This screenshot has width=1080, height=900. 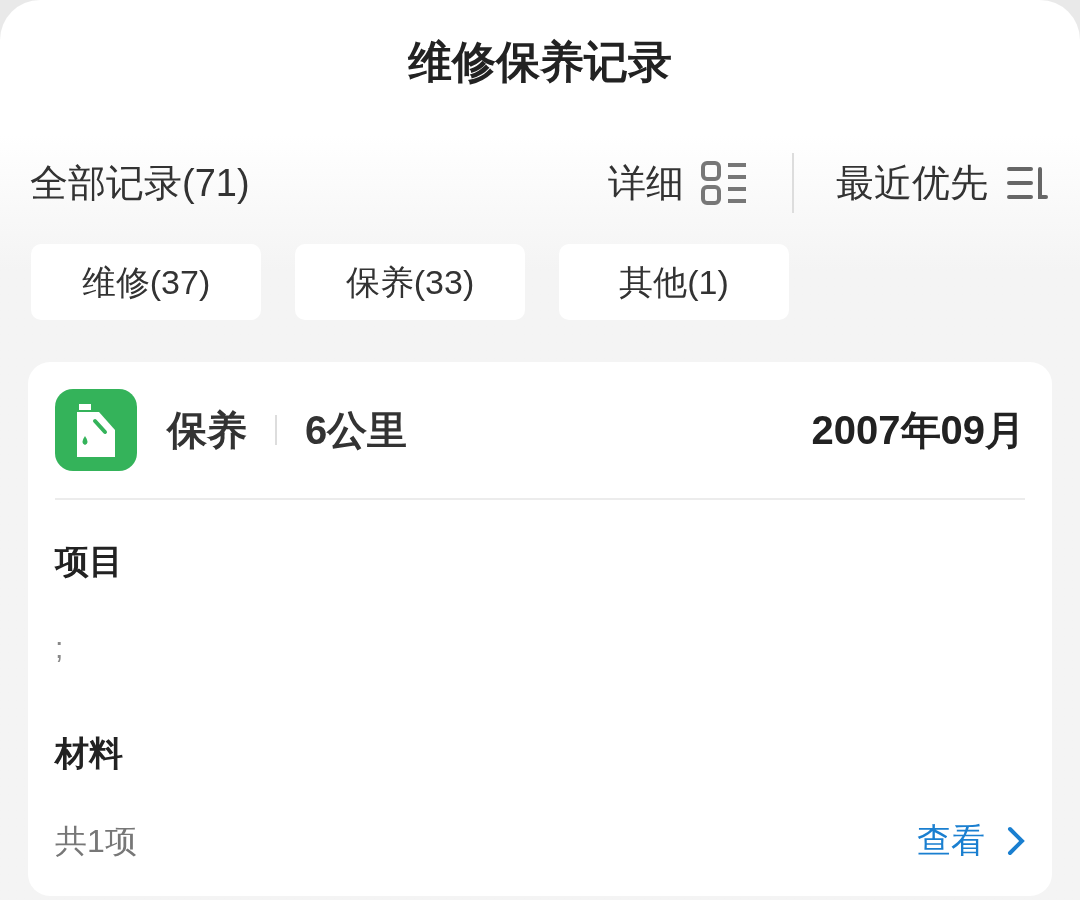 What do you see at coordinates (146, 282) in the screenshot?
I see `filter-chip: 维修(37)` at bounding box center [146, 282].